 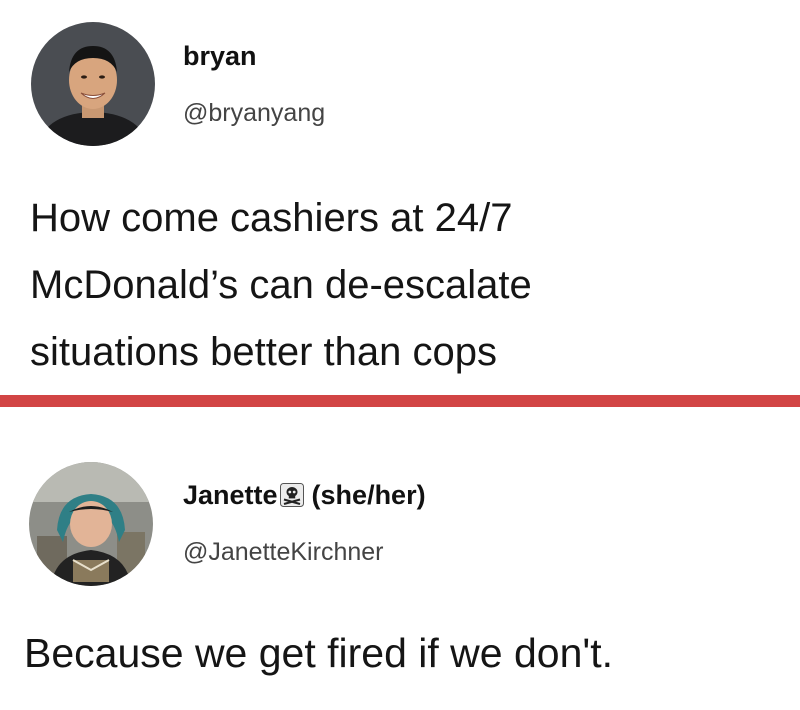 I want to click on pronouns: (she/her), so click(x=368, y=495).